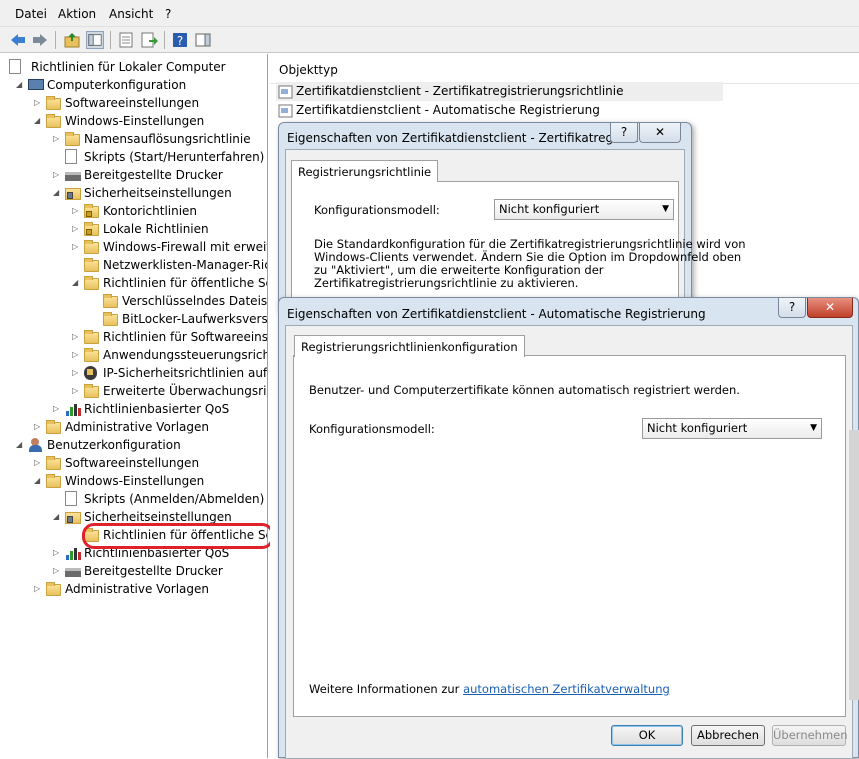 The height and width of the screenshot is (759, 859). Describe the element at coordinates (95, 40) in the screenshot. I see `show-tree-icon` at that location.